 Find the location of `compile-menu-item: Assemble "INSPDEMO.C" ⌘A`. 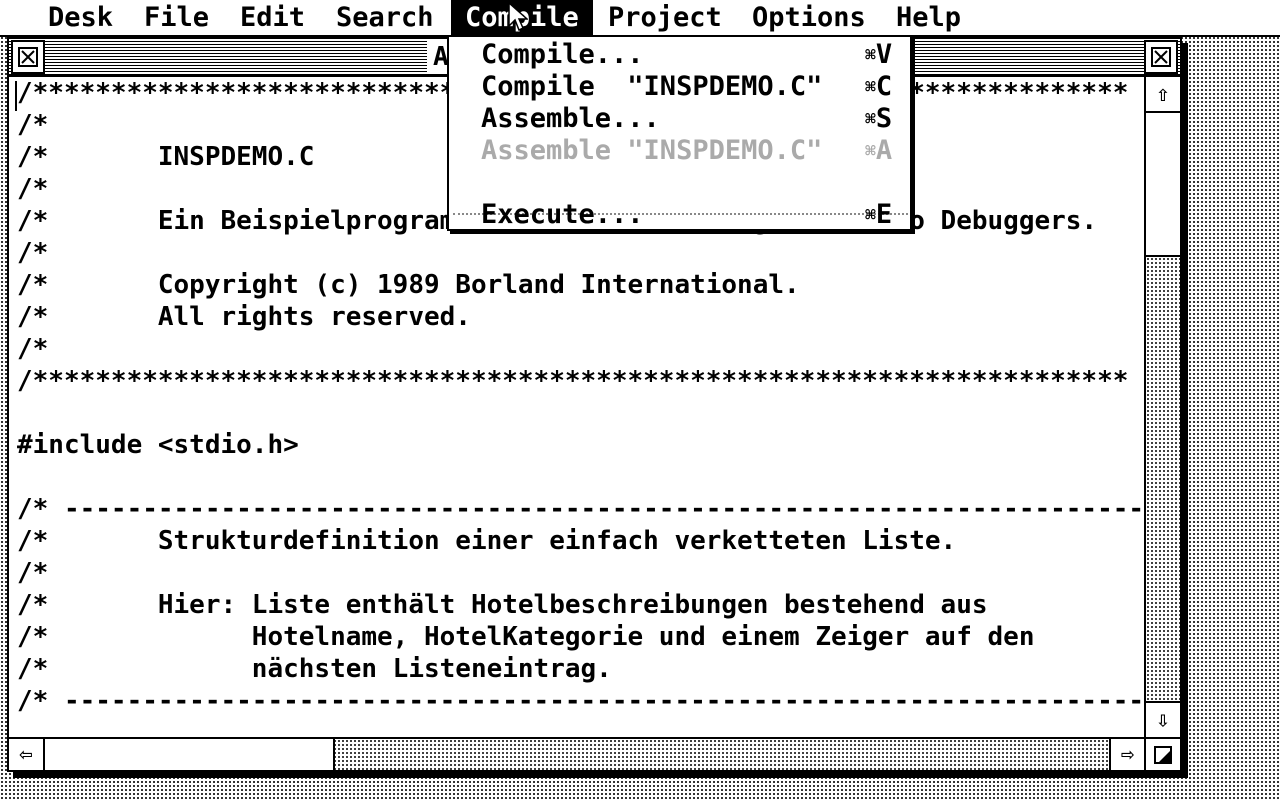

compile-menu-item: Assemble "INSPDEMO.C" ⌘A is located at coordinates (693, 151).